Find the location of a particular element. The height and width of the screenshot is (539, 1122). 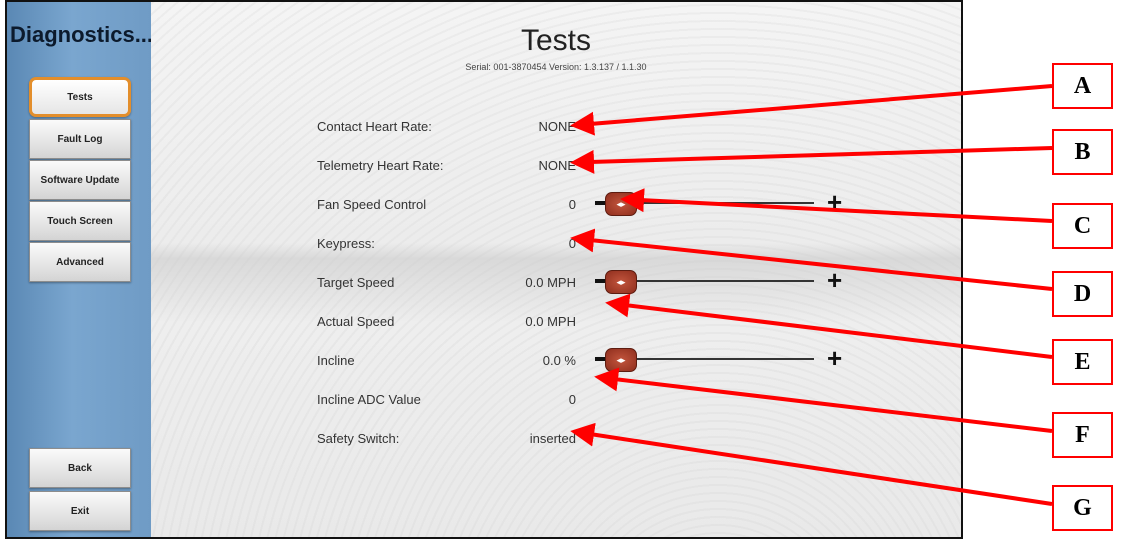

sidebar-item-touch-screen: Touch Screen is located at coordinates (80, 221).